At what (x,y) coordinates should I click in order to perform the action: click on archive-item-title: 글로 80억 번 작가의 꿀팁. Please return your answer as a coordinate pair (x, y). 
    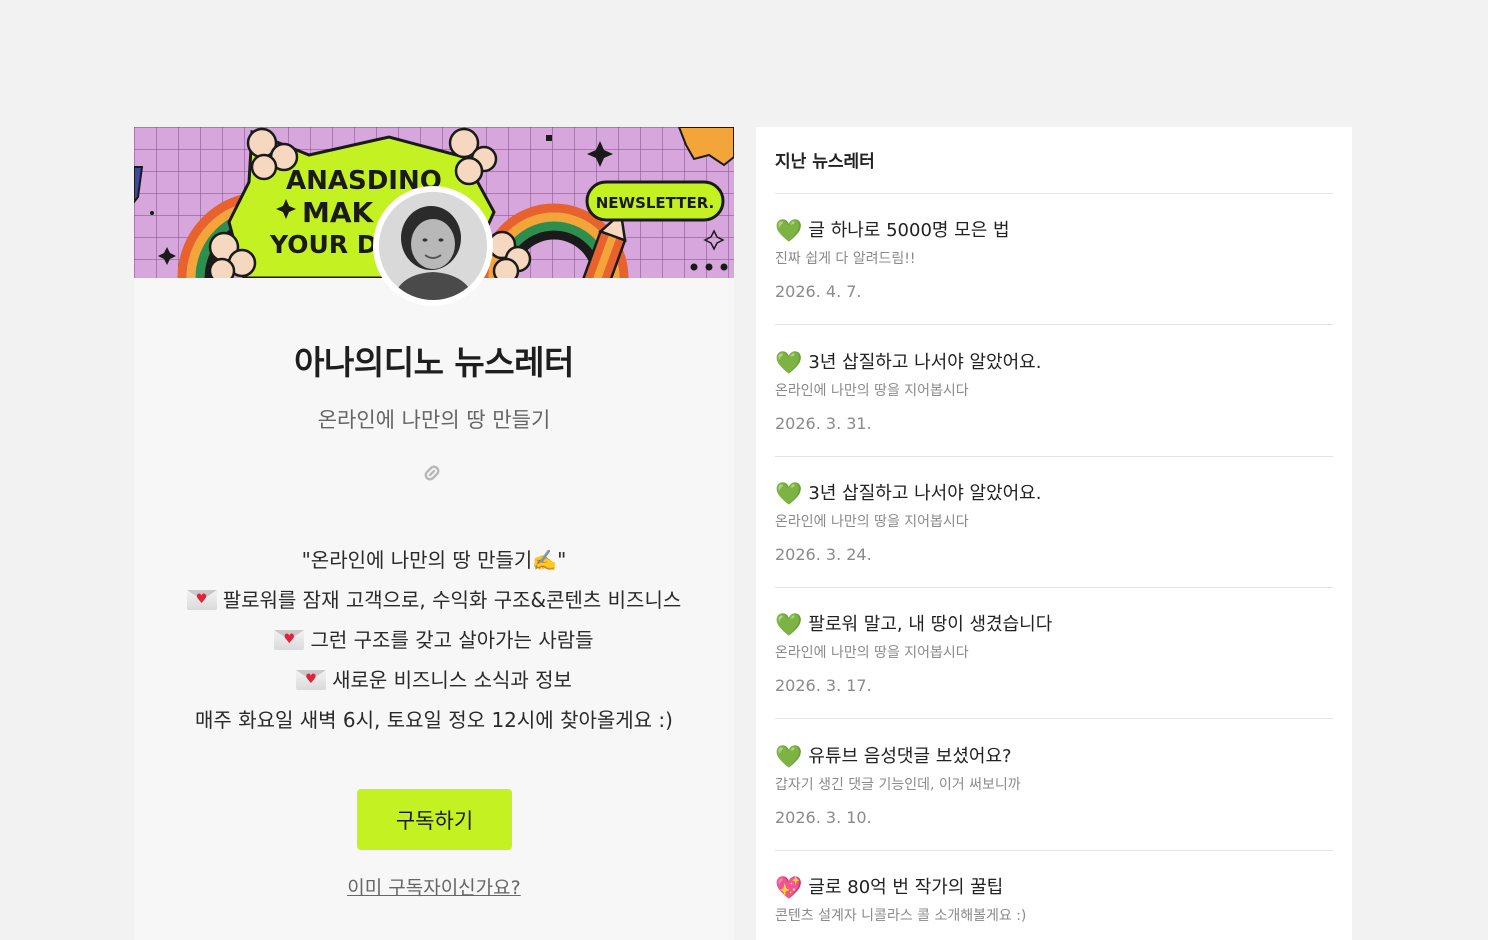
    Looking at the image, I should click on (906, 887).